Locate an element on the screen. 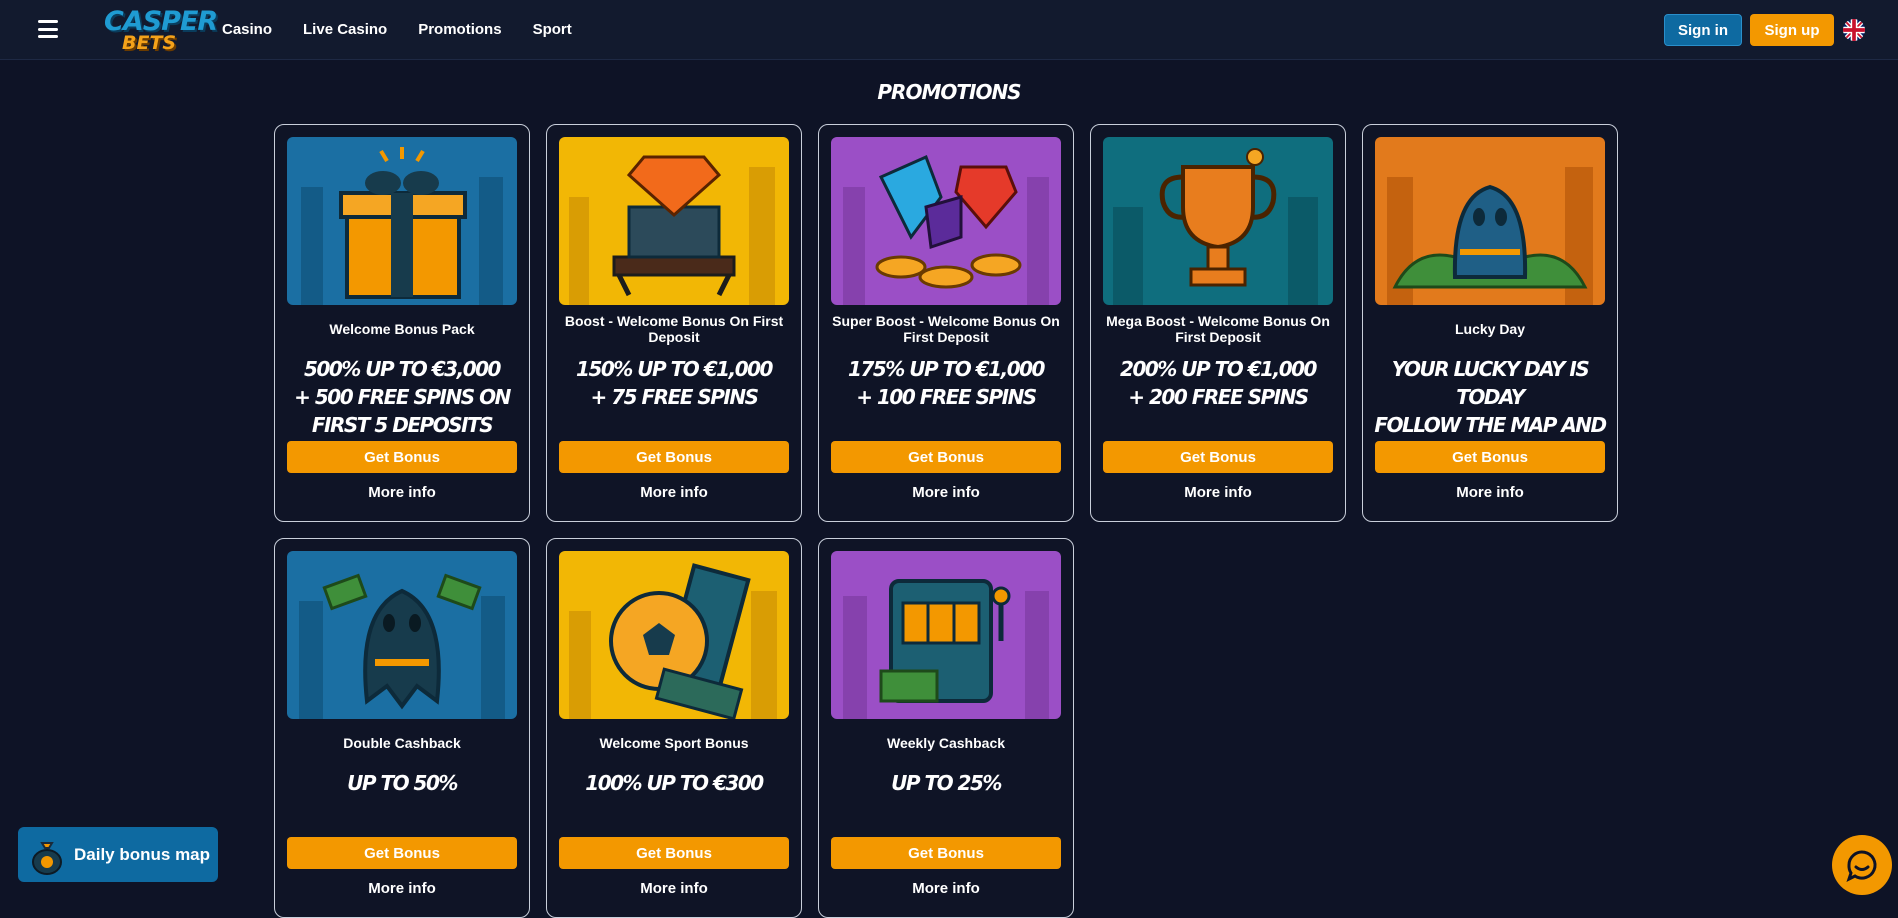 The height and width of the screenshot is (918, 1898). nav-live-casino: Live Casino is located at coordinates (345, 29).